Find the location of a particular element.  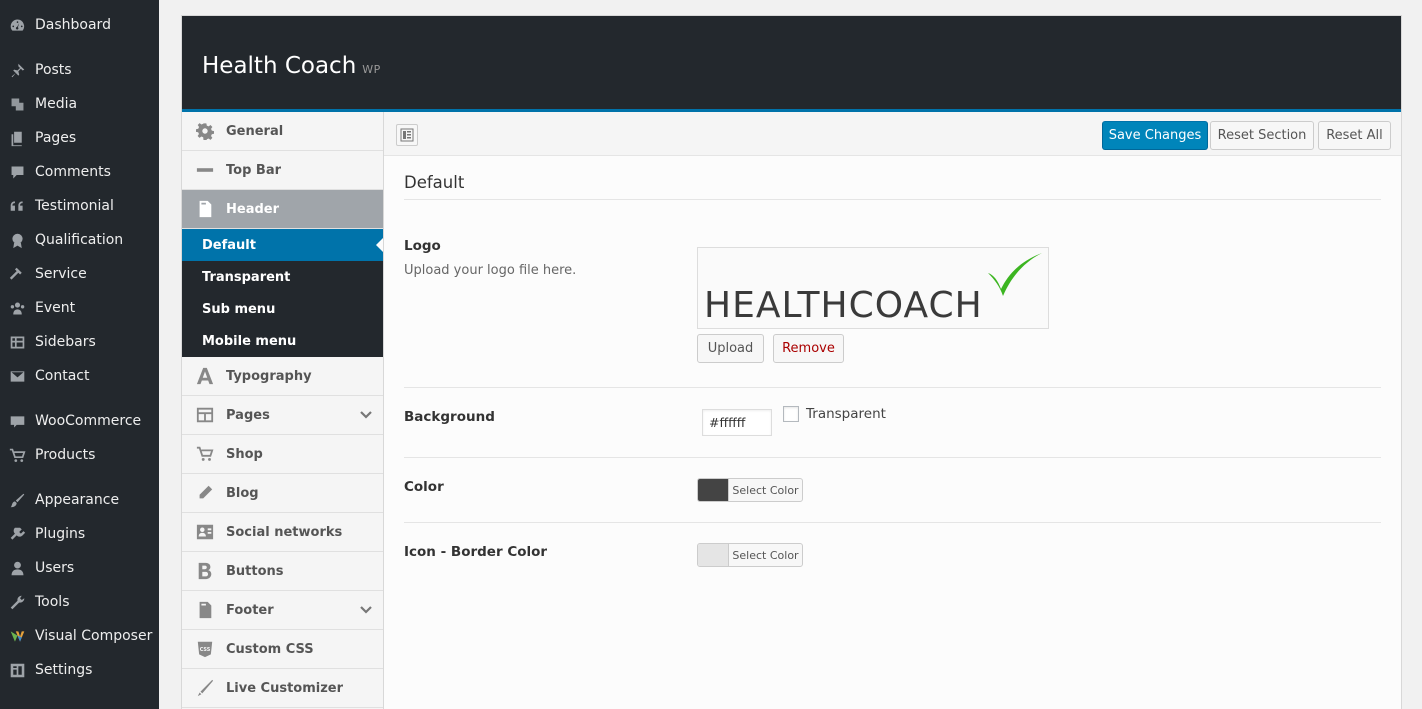

contact-card-icon is located at coordinates (205, 532).